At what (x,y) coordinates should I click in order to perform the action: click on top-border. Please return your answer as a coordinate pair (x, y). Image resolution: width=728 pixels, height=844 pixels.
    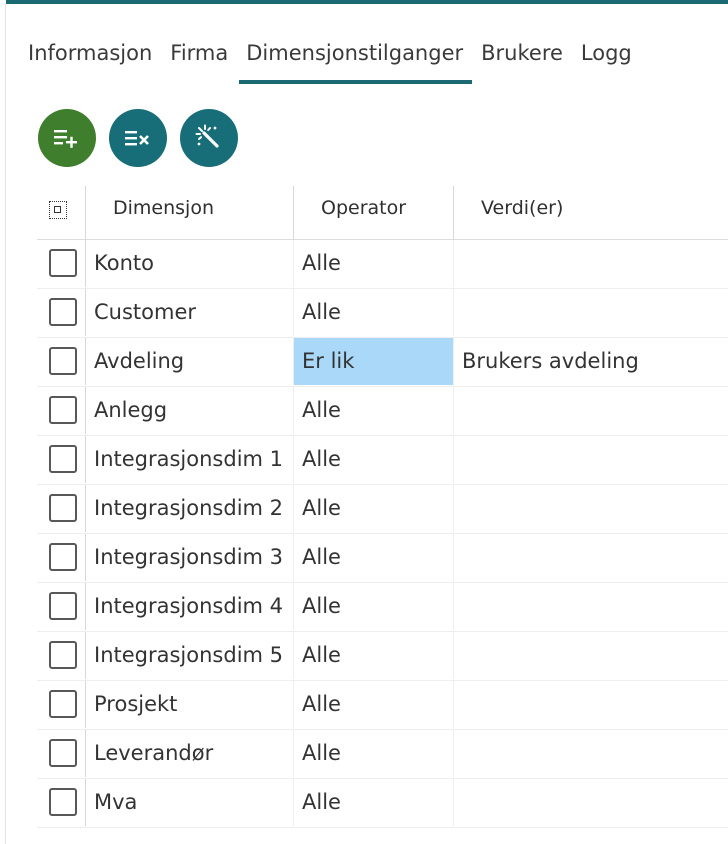
    Looking at the image, I should click on (367, 2).